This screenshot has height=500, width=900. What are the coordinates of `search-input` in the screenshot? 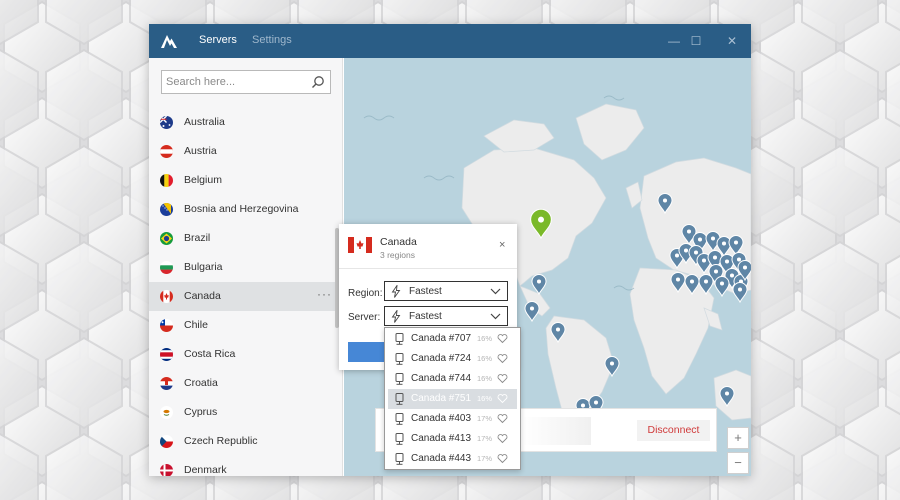 It's located at (236, 82).